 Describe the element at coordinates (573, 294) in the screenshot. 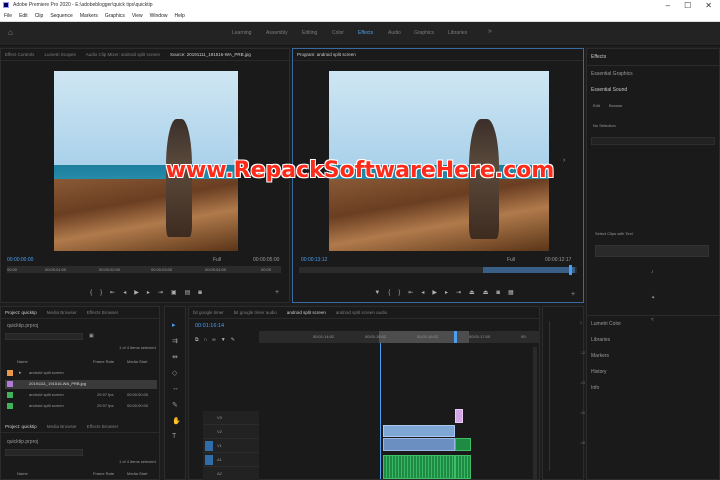

I see `program-add-button-icon: +` at that location.